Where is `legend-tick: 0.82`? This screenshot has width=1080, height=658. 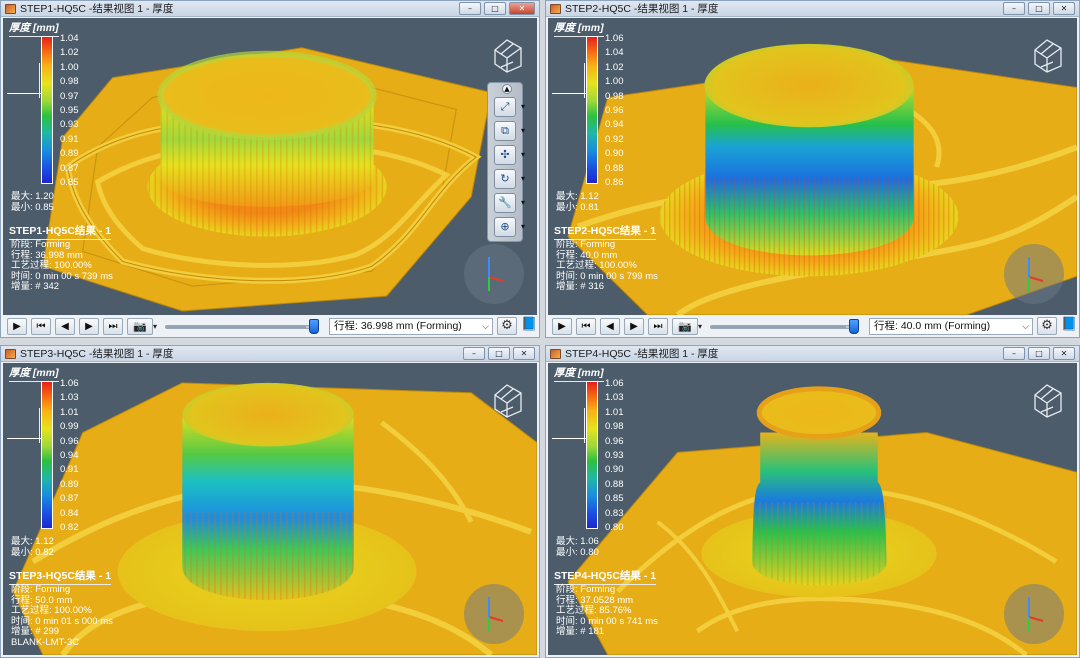 legend-tick: 0.82 is located at coordinates (69, 527).